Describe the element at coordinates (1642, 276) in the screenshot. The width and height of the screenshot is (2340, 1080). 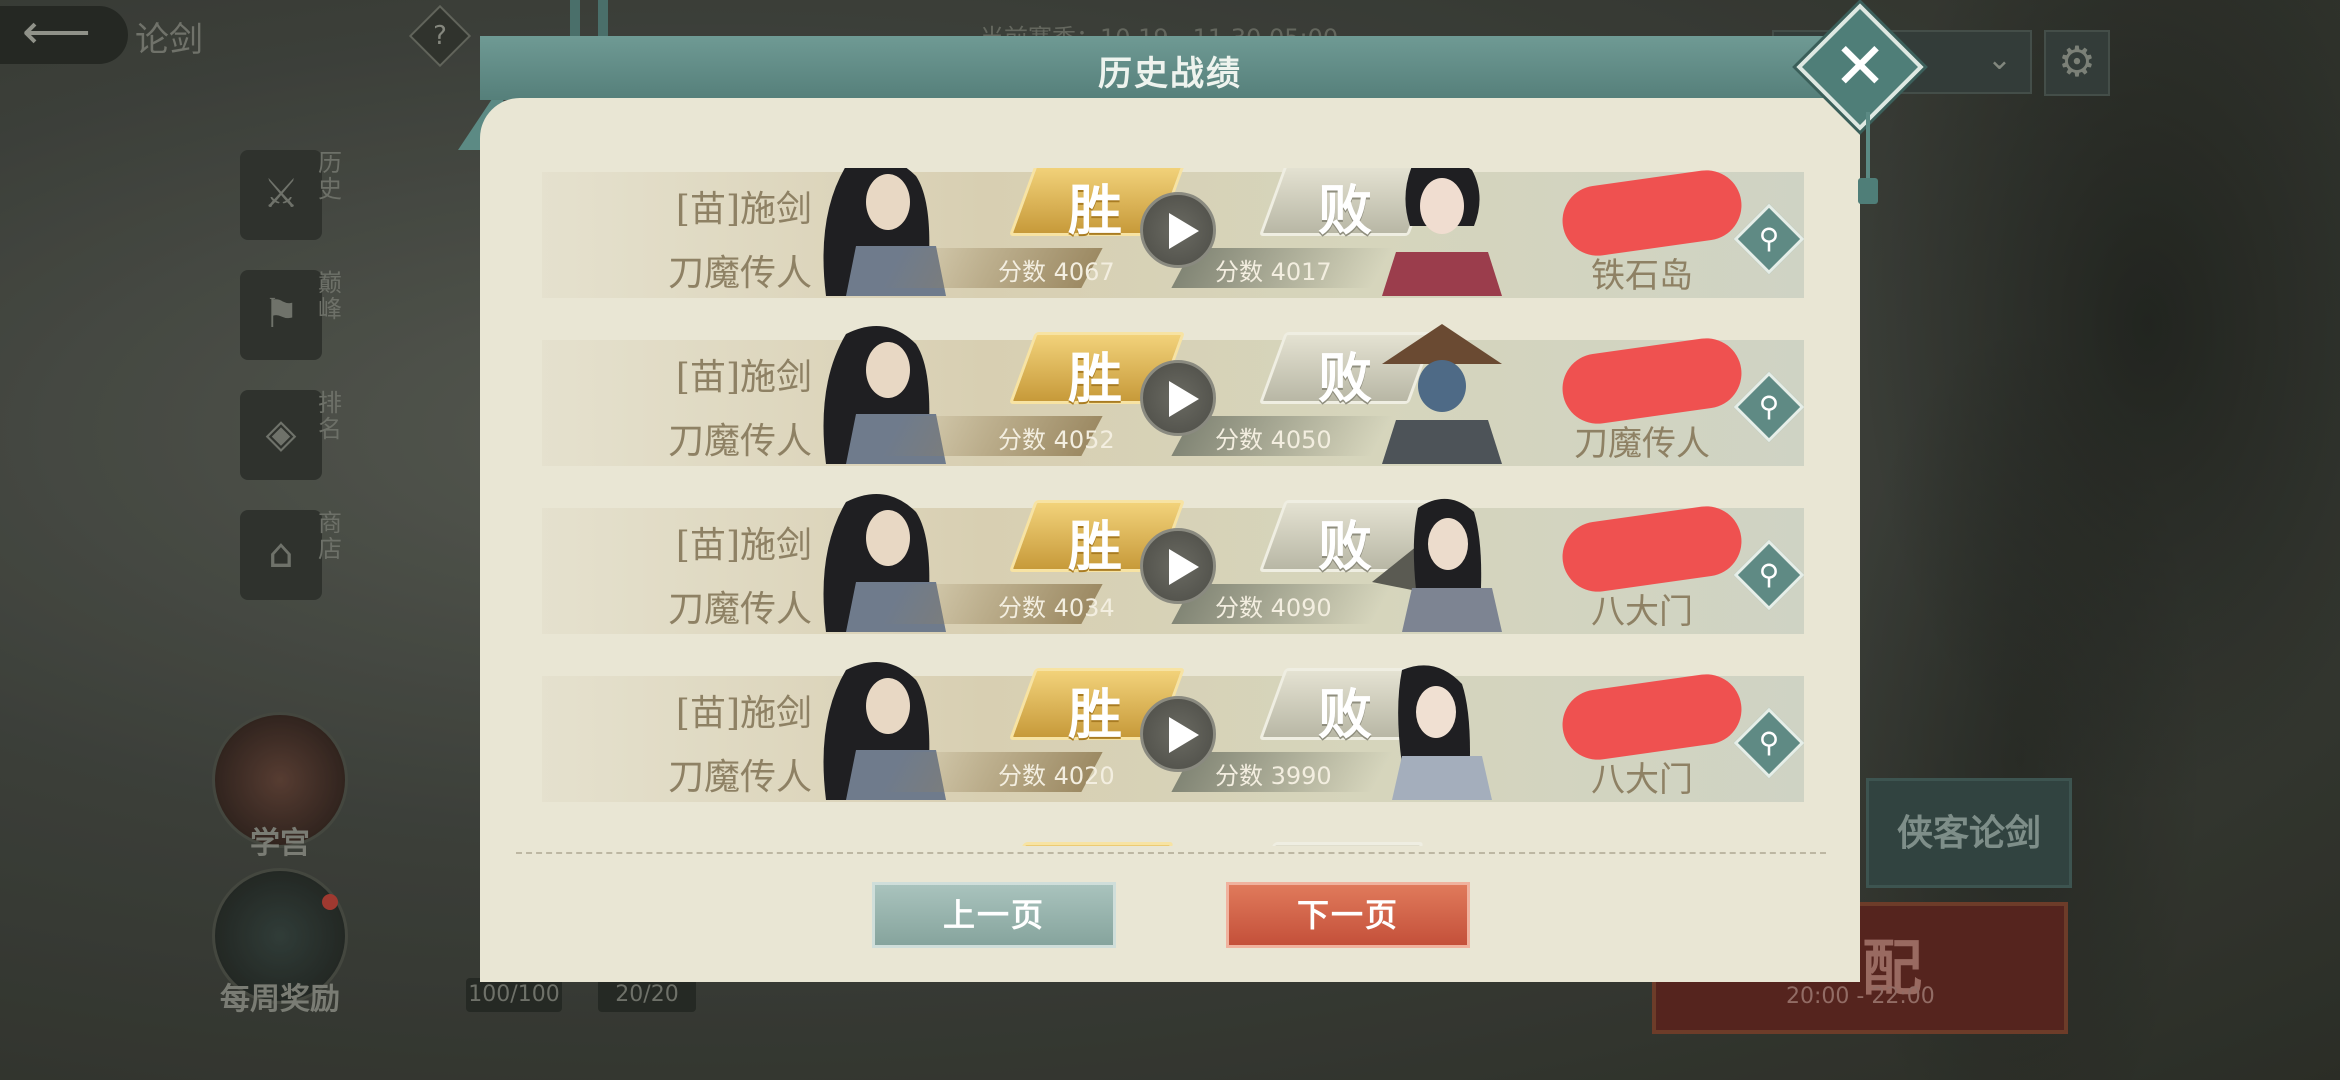
I see `opponent-school: 铁石岛` at that location.